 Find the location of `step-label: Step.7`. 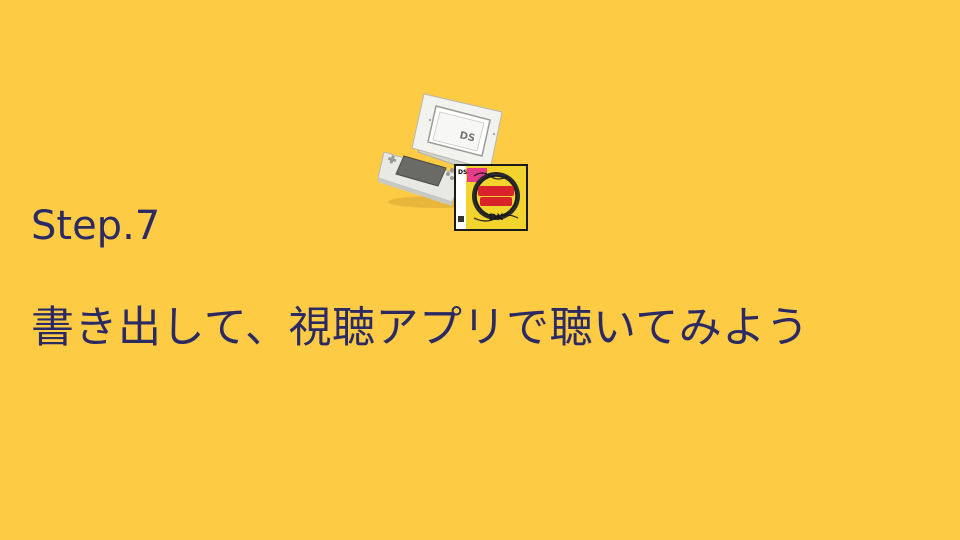

step-label: Step.7 is located at coordinates (96, 226).